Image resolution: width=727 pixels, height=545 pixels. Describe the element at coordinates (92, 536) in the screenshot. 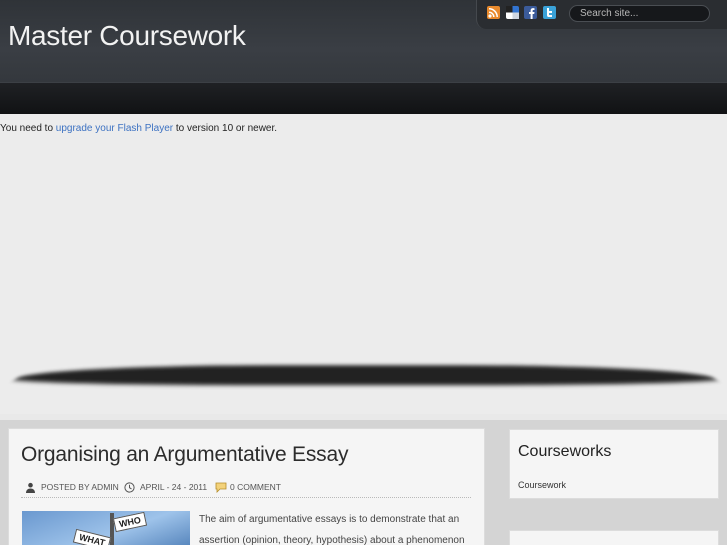

I see `sign-what: WHAT` at that location.